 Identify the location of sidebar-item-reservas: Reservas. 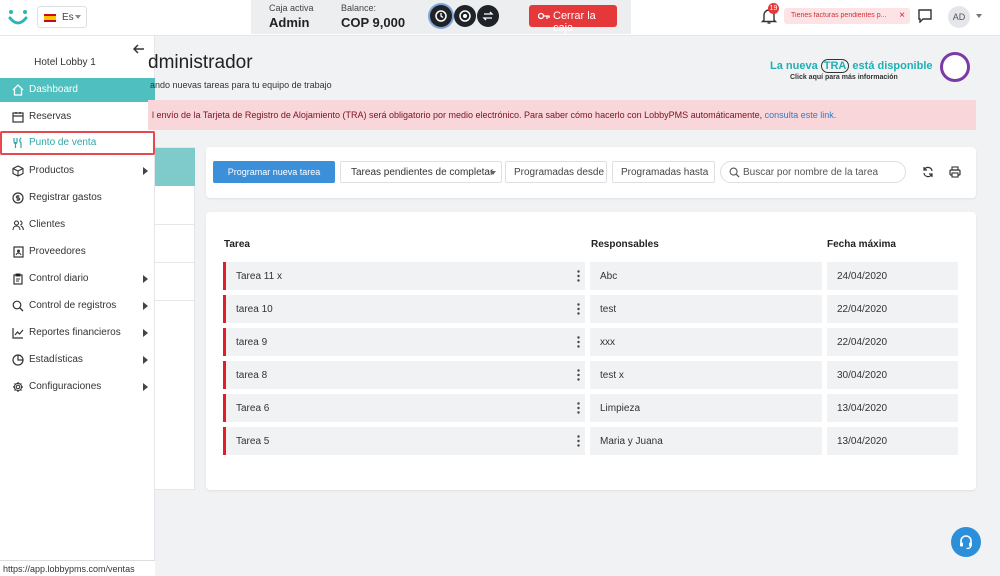
(77, 117).